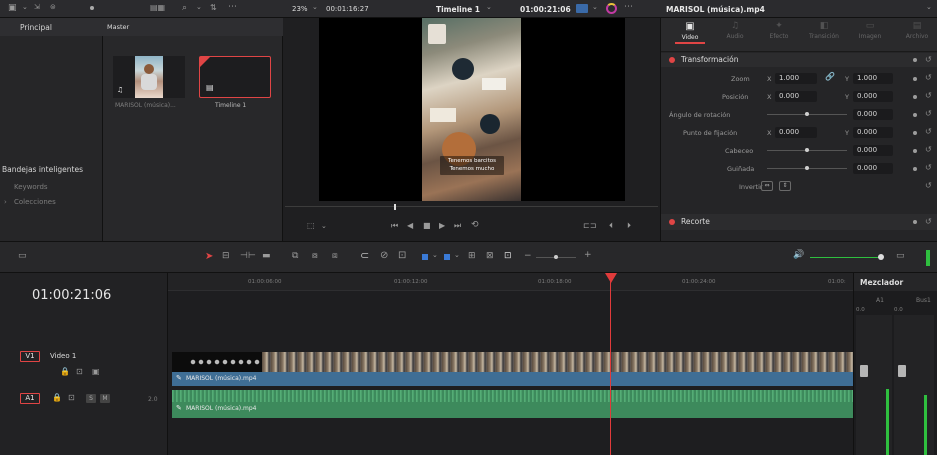  What do you see at coordinates (266, 256) in the screenshot?
I see `blade-tool-icon: ▬` at bounding box center [266, 256].